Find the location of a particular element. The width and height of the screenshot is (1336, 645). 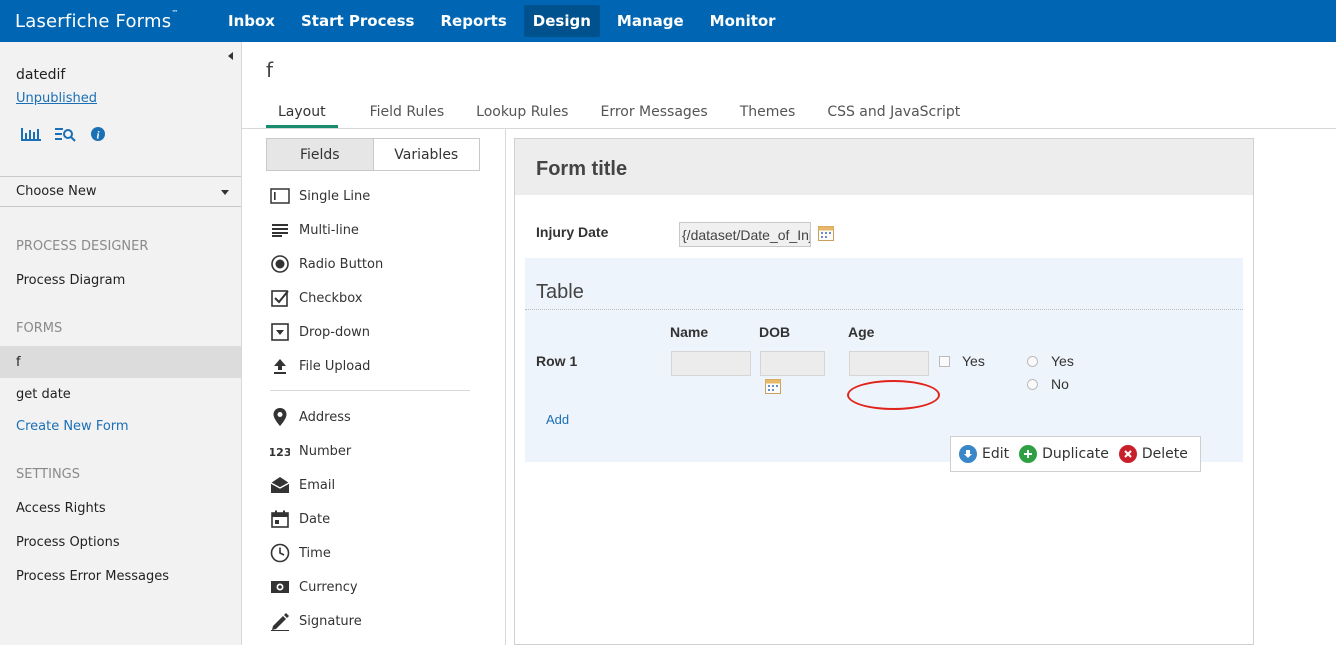

tool-multi-line: Multi-line is located at coordinates (314, 230).